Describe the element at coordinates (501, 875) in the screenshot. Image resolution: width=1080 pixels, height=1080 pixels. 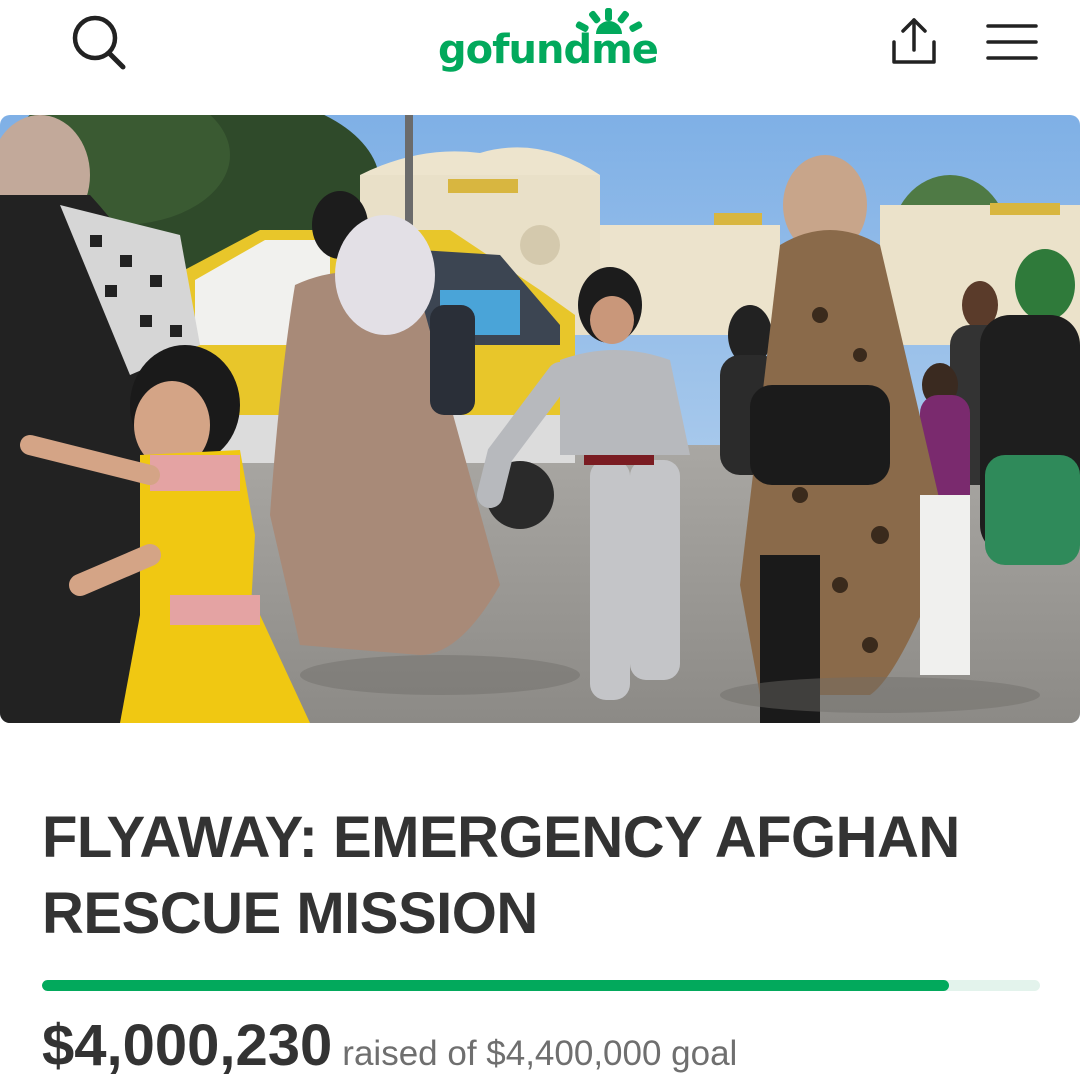
I see `campaign-title: FLYAWAY: EMERGENCY AFGHAN RESCUE MISSION` at that location.